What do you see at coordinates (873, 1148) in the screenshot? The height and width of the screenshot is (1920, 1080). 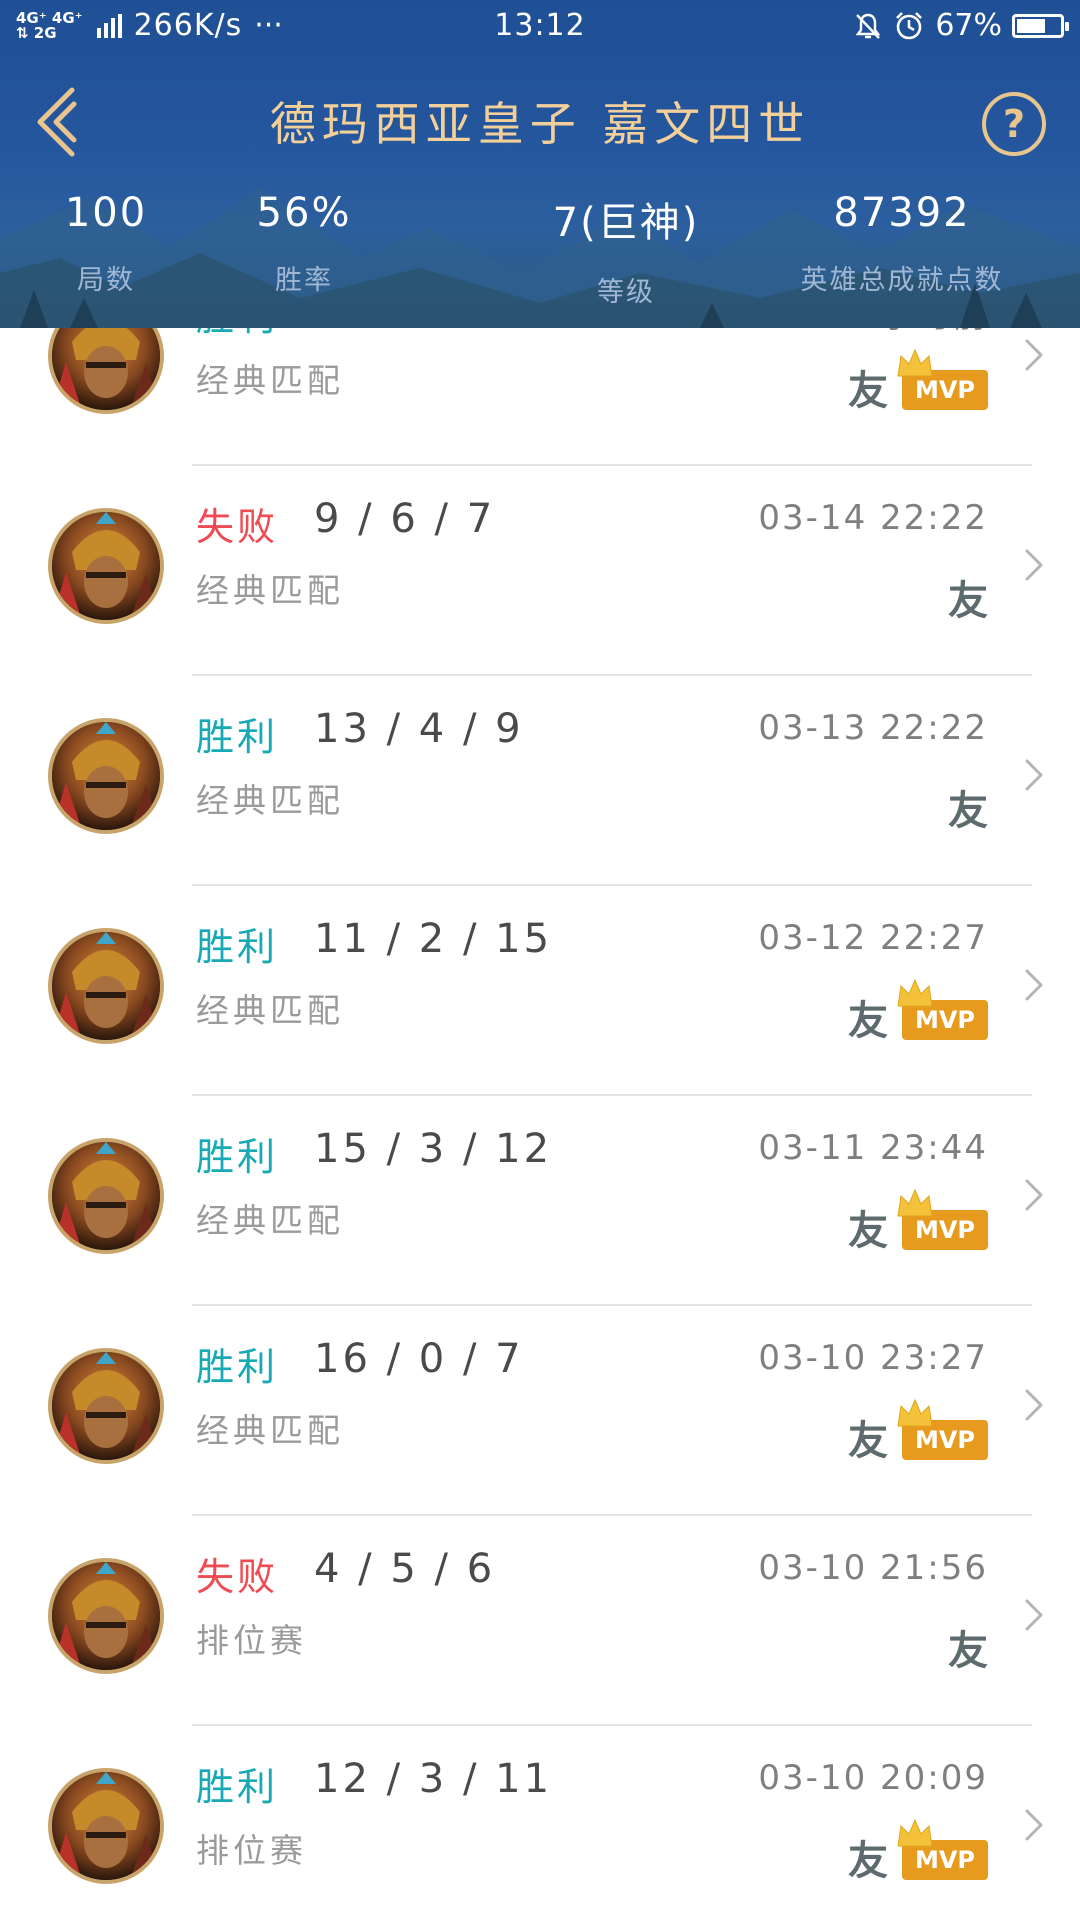 I see `match-time: 03-11 23:44` at bounding box center [873, 1148].